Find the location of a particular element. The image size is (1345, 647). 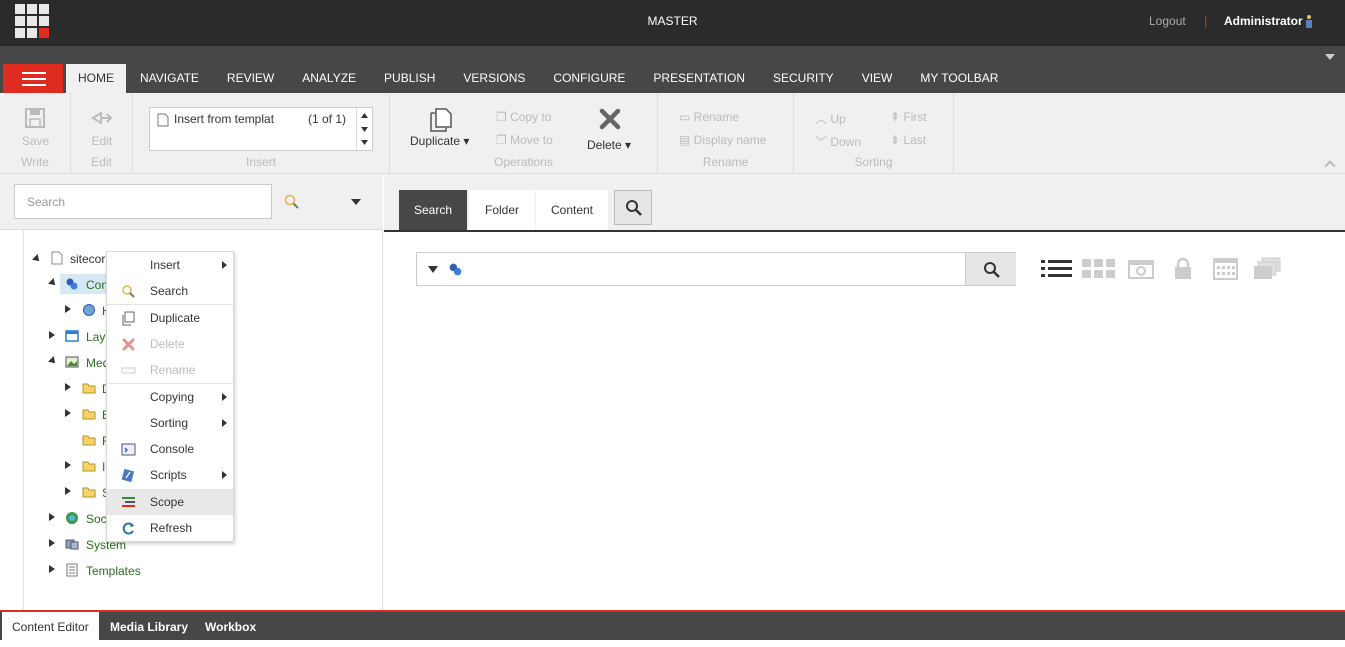

rename-button: ▭ Rename is located at coordinates (709, 117).